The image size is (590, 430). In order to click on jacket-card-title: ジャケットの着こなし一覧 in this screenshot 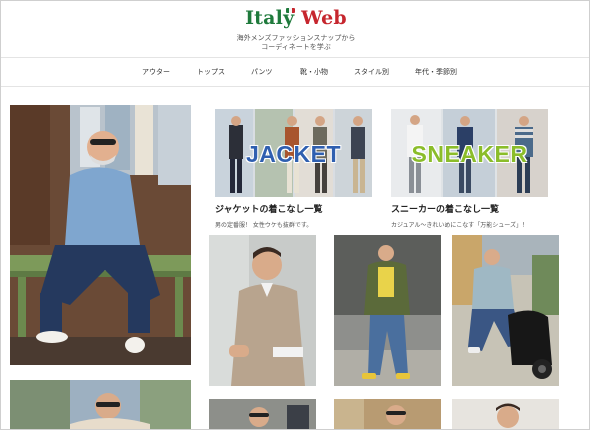, I will do `click(269, 208)`.